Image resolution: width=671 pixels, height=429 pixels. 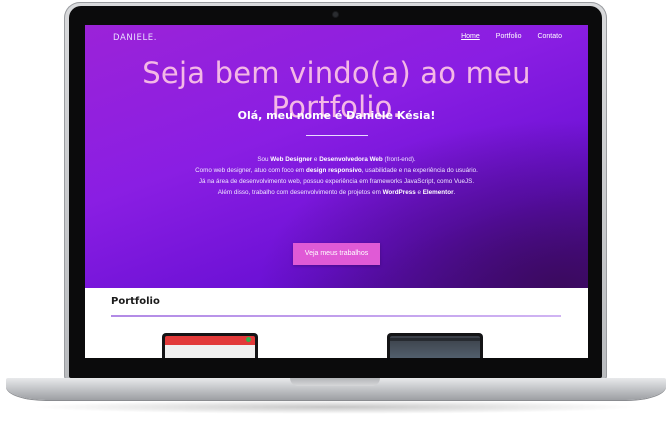 I want to click on hero-divider, so click(x=337, y=135).